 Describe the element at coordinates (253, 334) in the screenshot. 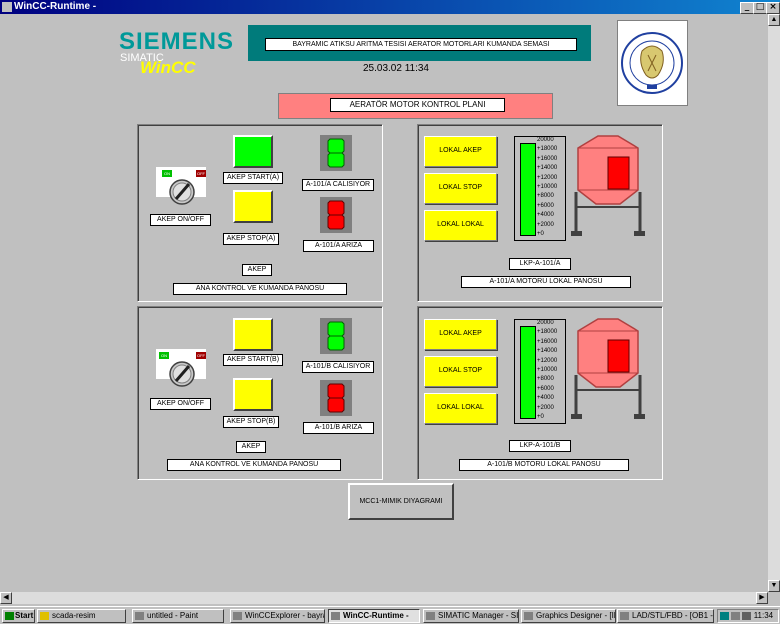

I see `akep-start-b-button` at that location.